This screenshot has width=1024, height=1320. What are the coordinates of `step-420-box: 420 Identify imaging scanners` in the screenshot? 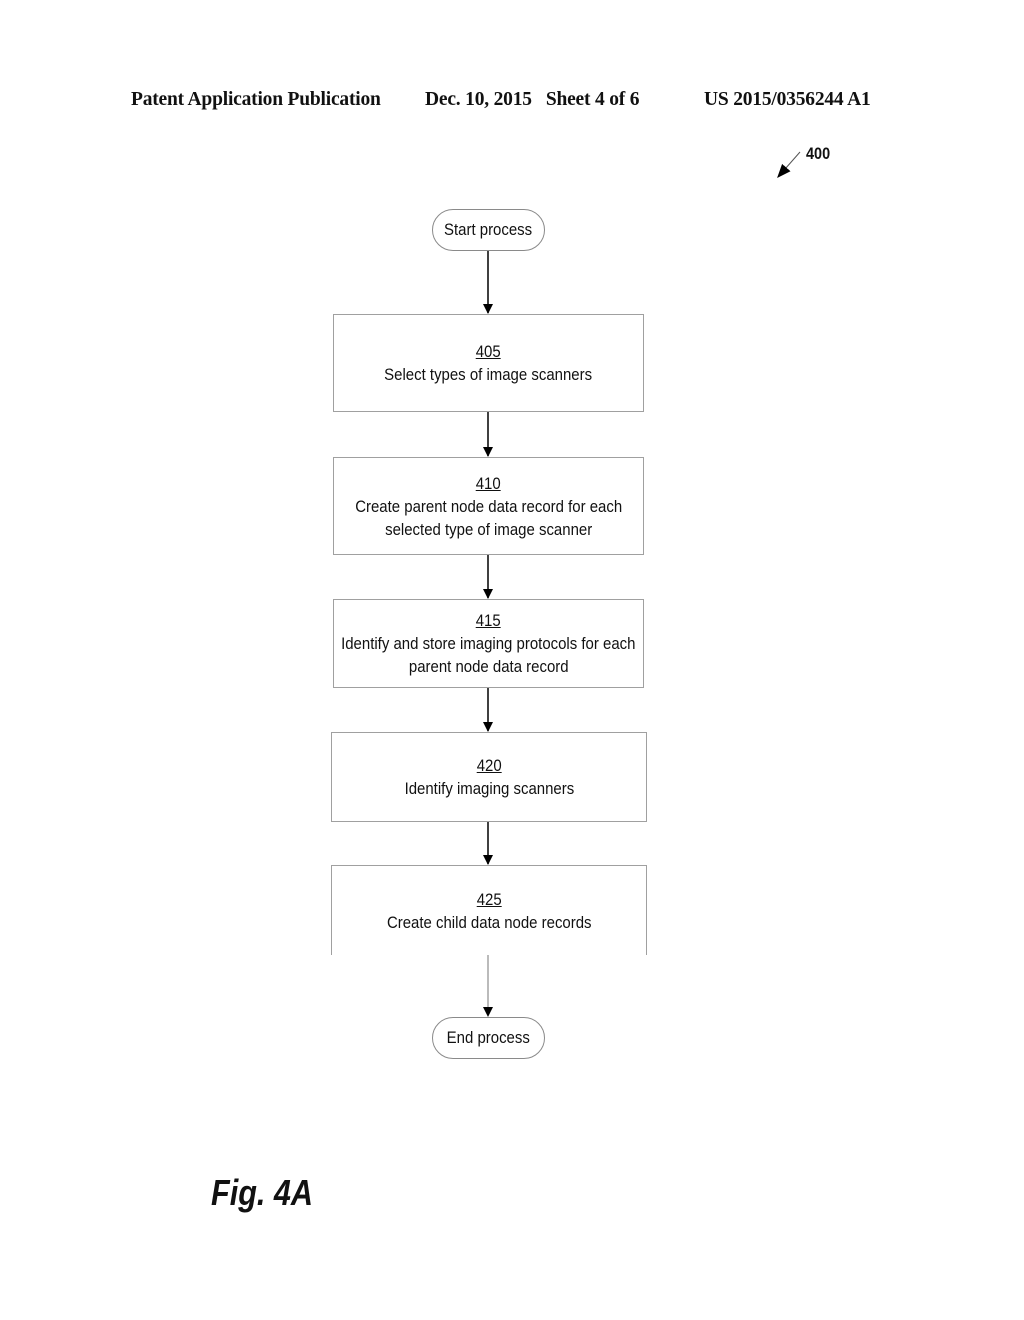 It's located at (489, 777).